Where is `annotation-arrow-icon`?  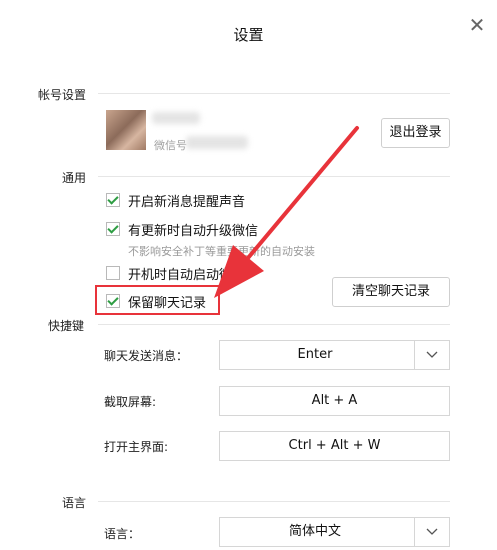
annotation-arrow-icon is located at coordinates (286, 212).